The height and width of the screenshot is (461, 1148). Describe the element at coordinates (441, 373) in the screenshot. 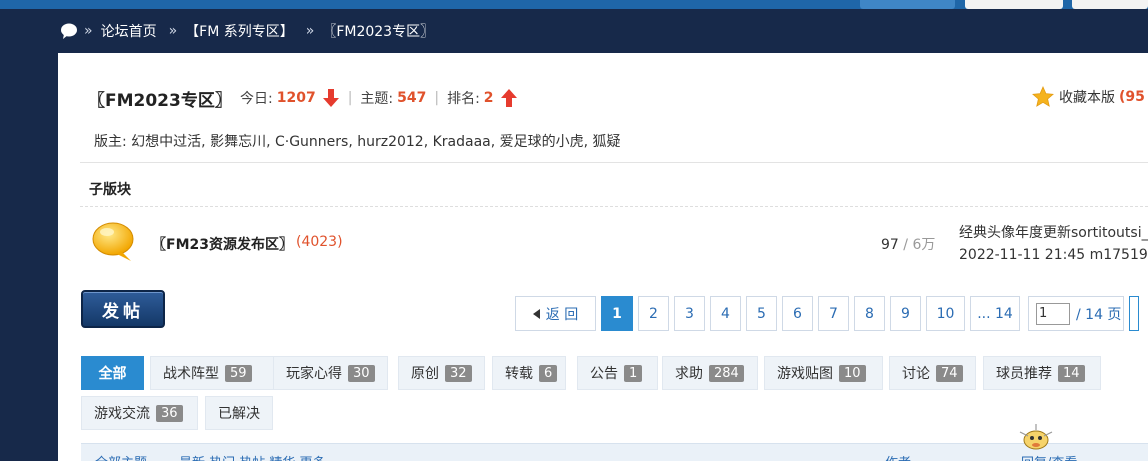

I see `filter-original: 原创 32` at that location.